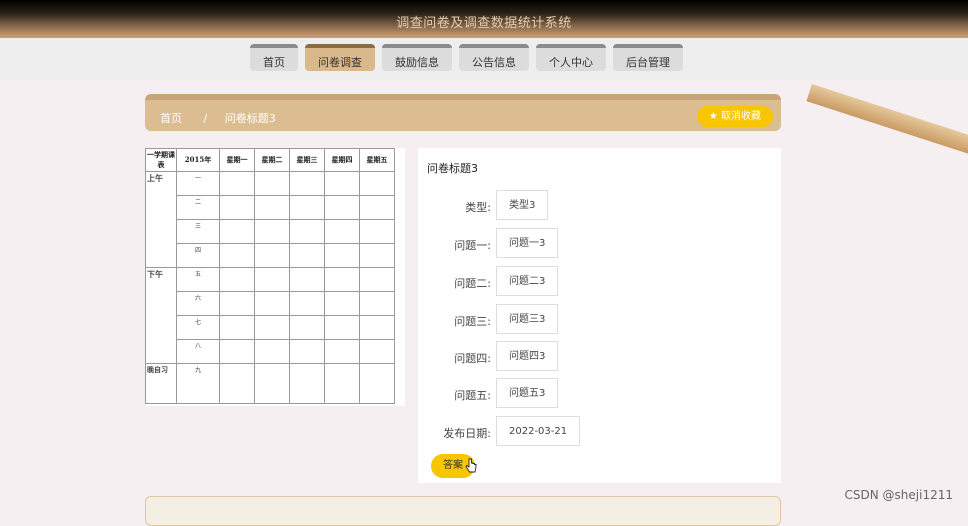 The image size is (968, 526). Describe the element at coordinates (713, 116) in the screenshot. I see `star-icon: ★` at that location.